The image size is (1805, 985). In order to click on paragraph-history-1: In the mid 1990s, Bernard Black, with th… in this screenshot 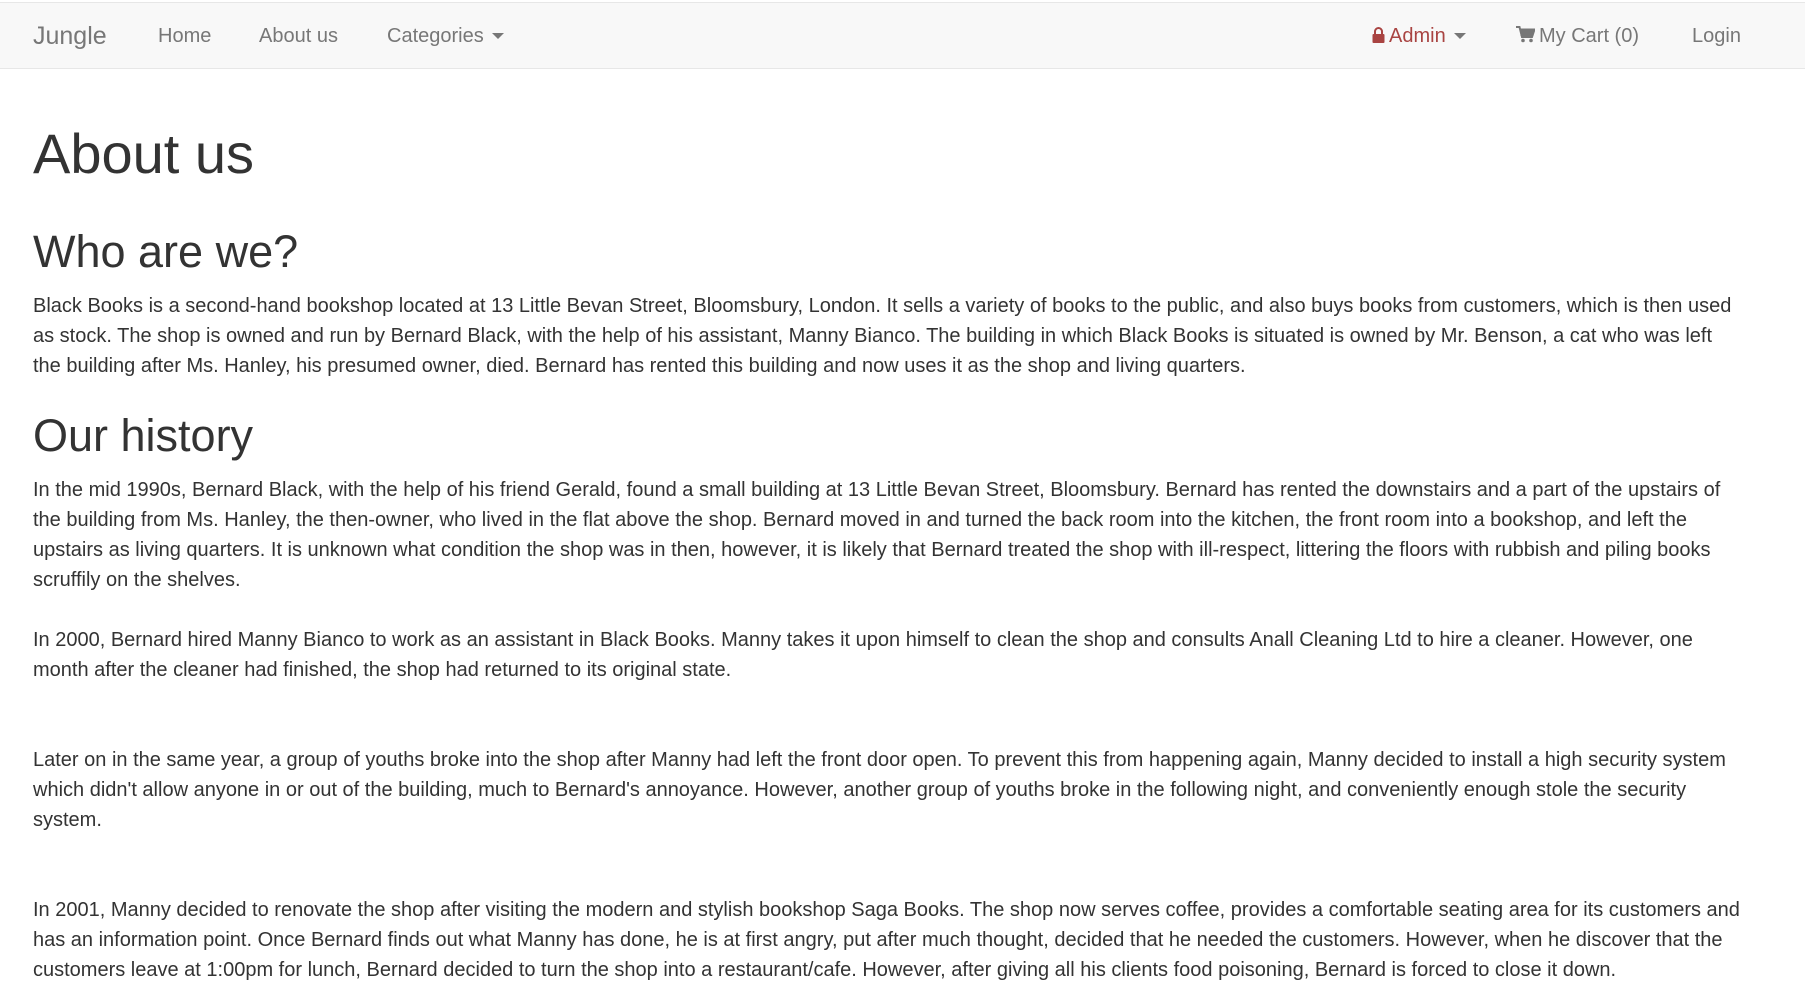, I will do `click(877, 535)`.